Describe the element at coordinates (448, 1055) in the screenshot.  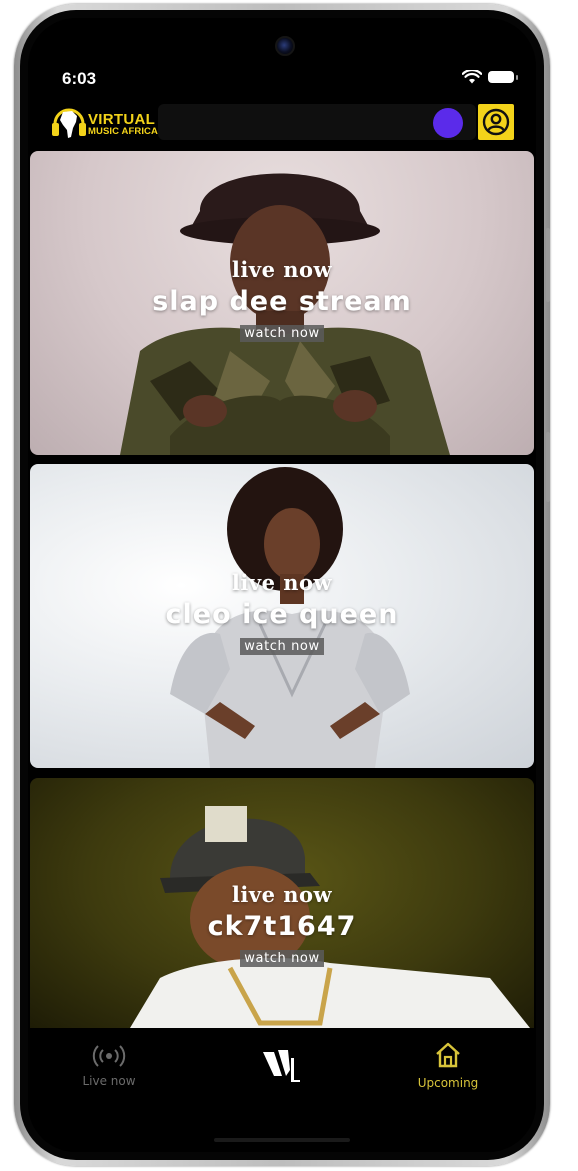
I see `home-icon` at that location.